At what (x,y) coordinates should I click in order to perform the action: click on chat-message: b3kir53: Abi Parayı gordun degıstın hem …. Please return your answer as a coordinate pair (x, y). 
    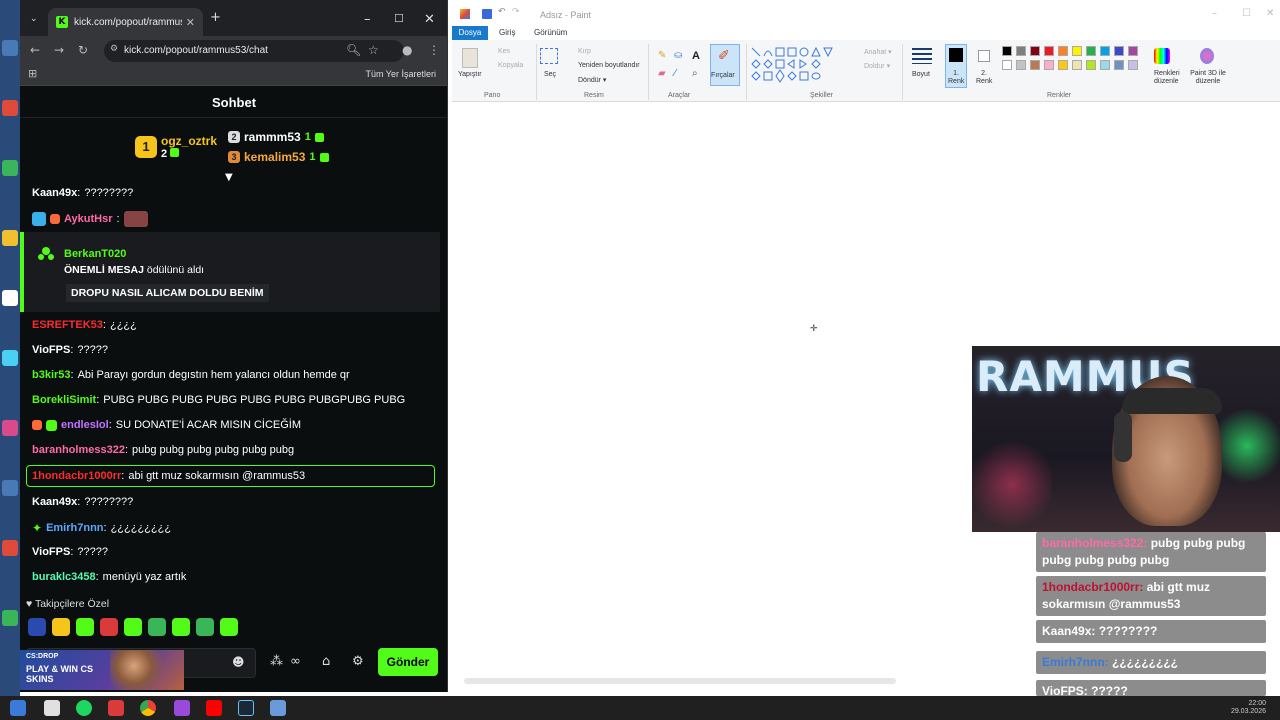
    Looking at the image, I should click on (191, 375).